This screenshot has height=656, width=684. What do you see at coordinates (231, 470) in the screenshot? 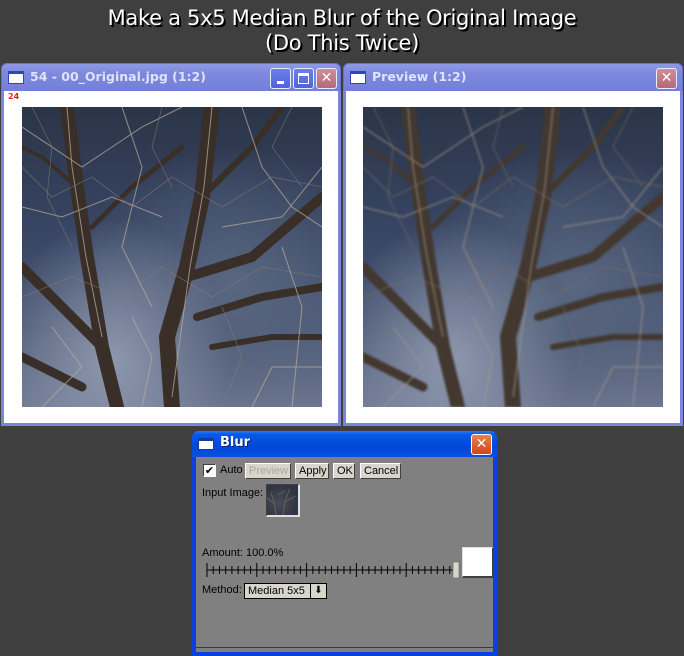
I see `auto-label: Auto` at bounding box center [231, 470].